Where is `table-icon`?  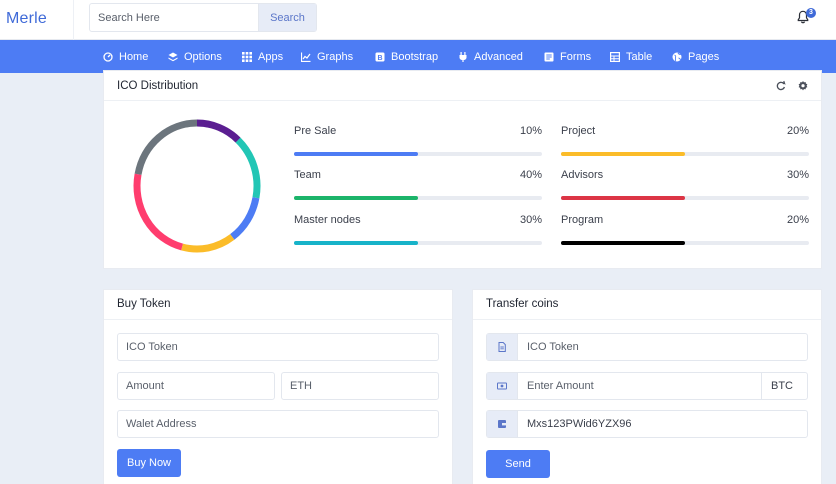 table-icon is located at coordinates (615, 56).